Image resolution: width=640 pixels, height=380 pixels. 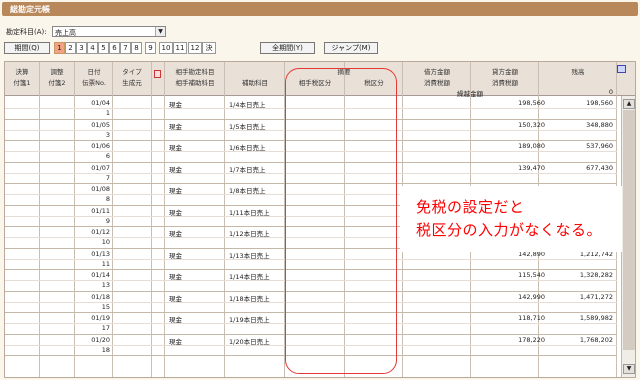 What do you see at coordinates (100, 253) in the screenshot?
I see `row-date: 01/13` at bounding box center [100, 253].